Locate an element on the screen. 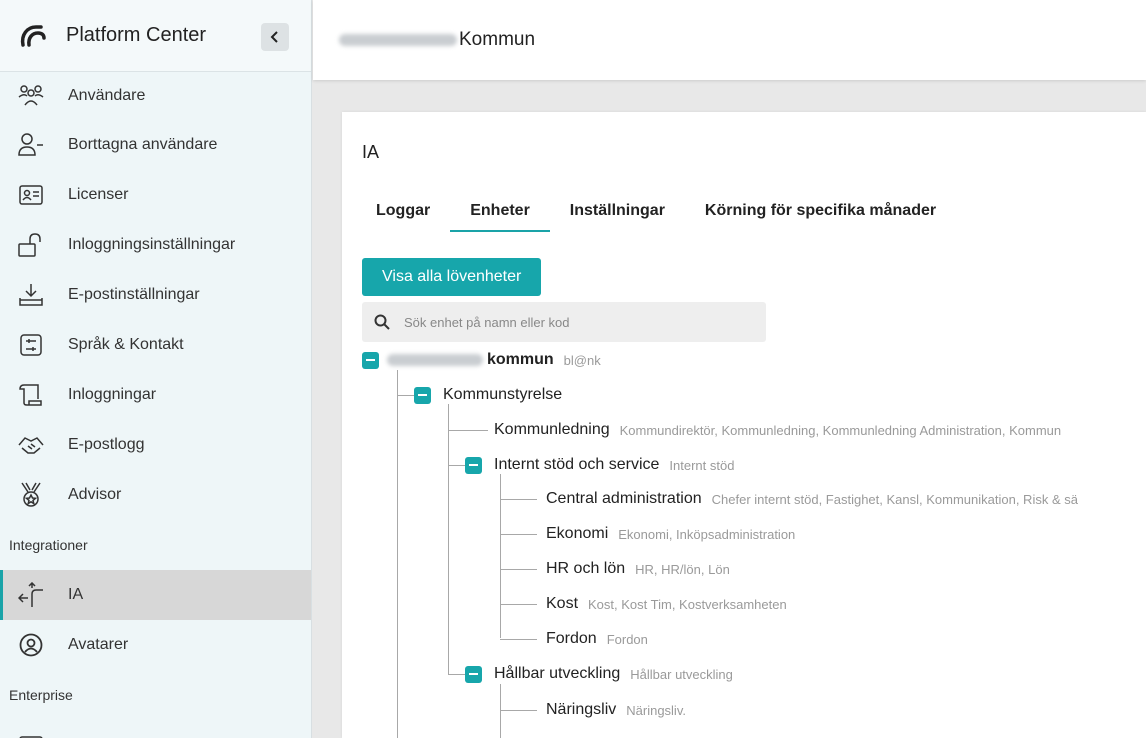 The height and width of the screenshot is (738, 1146). sliders-icon is located at coordinates (31, 345).